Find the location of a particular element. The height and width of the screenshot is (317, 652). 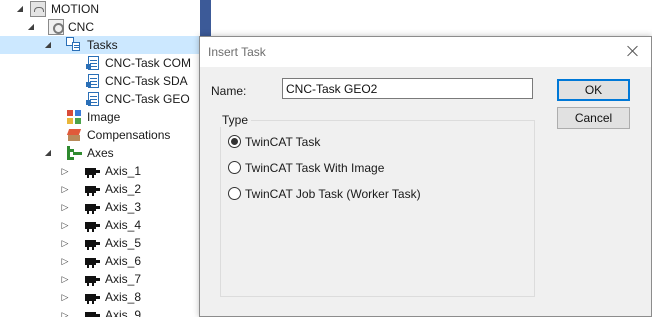

tree-item-axis-6: ▷ Axis_6 is located at coordinates (100, 261).